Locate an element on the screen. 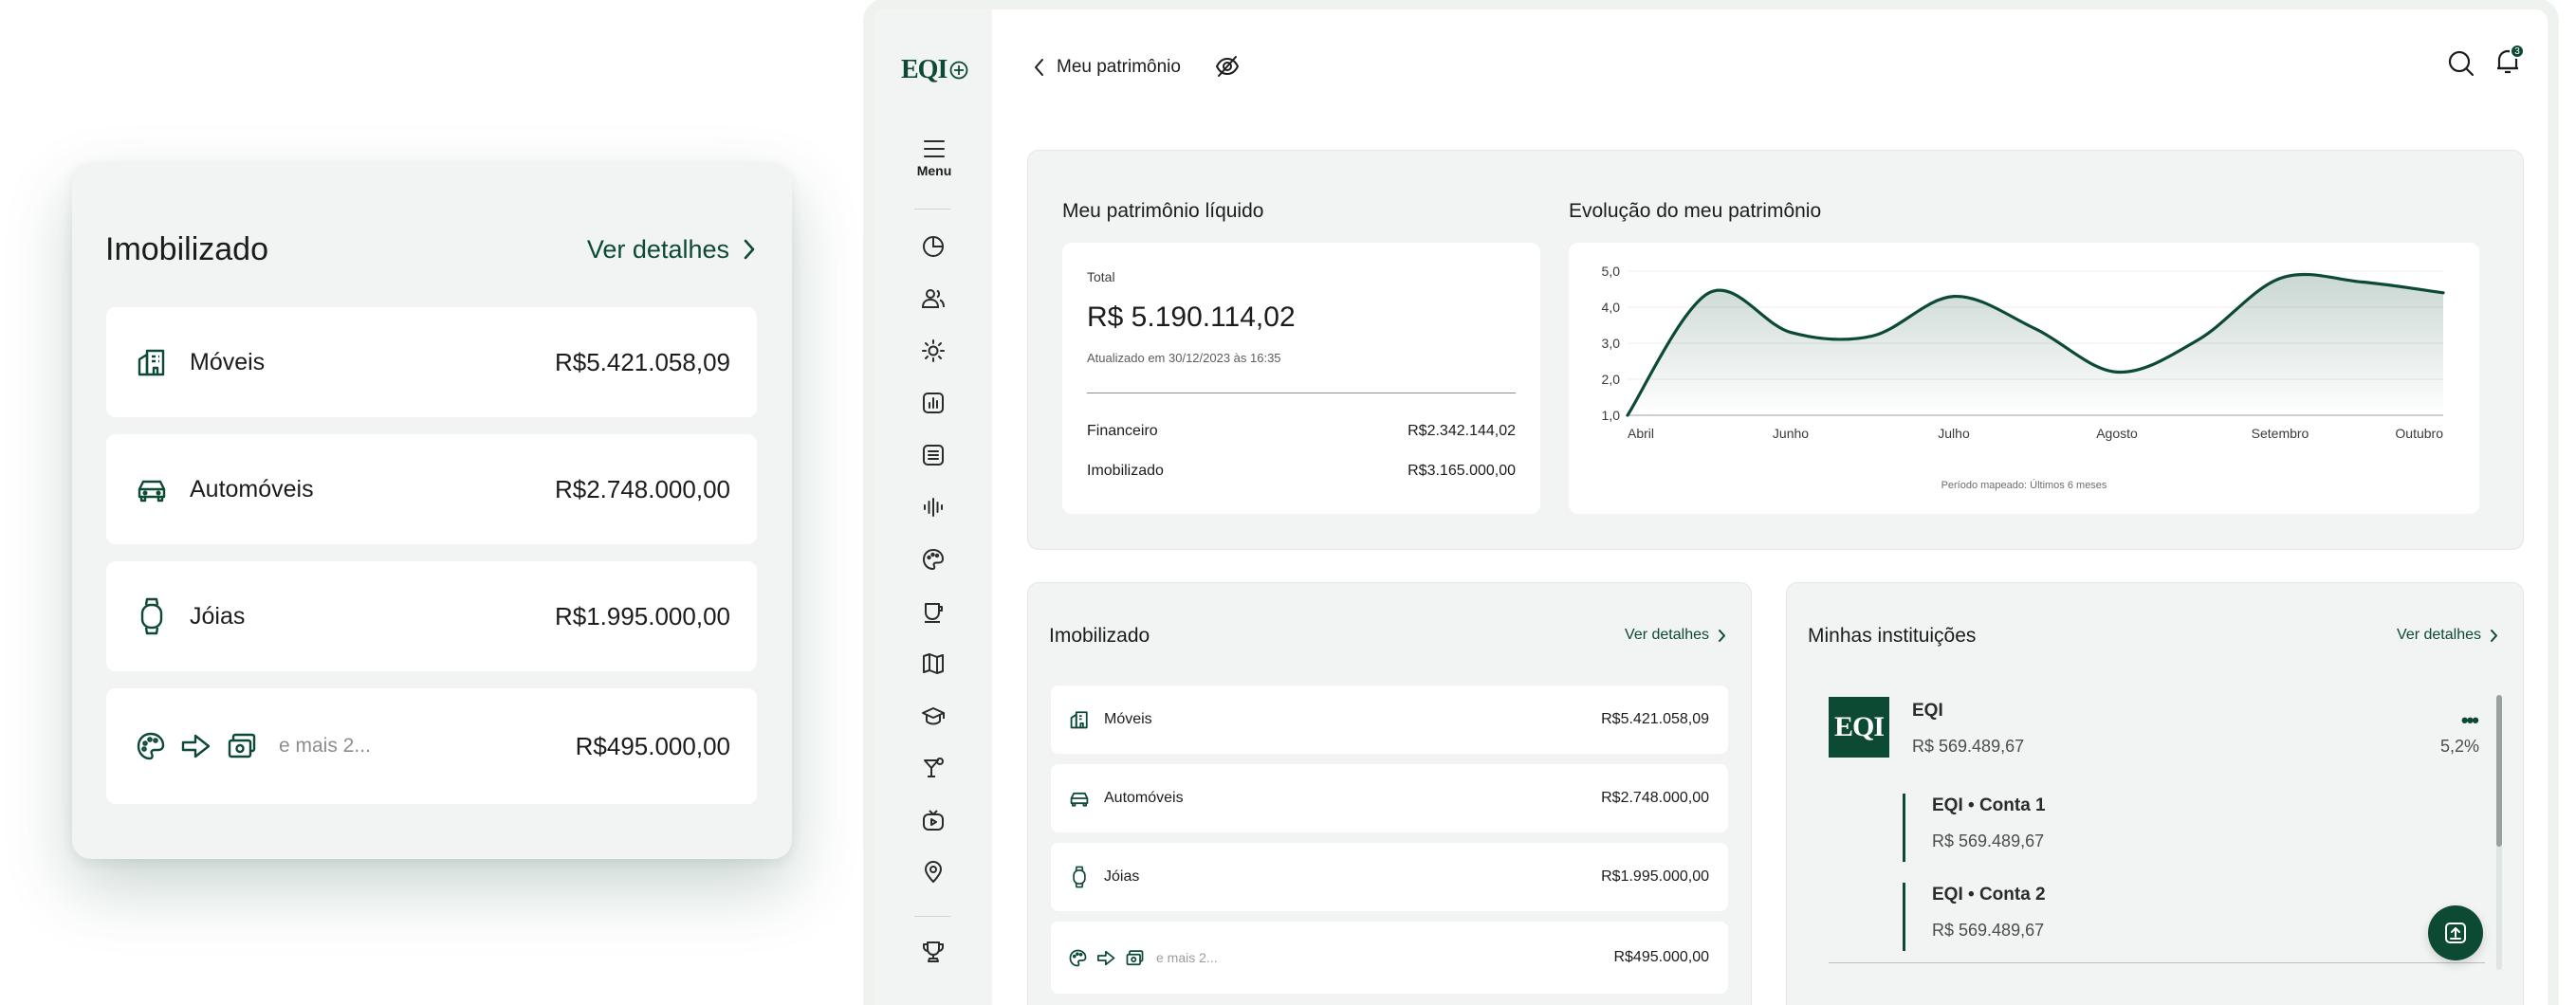 The width and height of the screenshot is (2576, 1005). total-value: R$ 5.190.114,02 is located at coordinates (1191, 317).